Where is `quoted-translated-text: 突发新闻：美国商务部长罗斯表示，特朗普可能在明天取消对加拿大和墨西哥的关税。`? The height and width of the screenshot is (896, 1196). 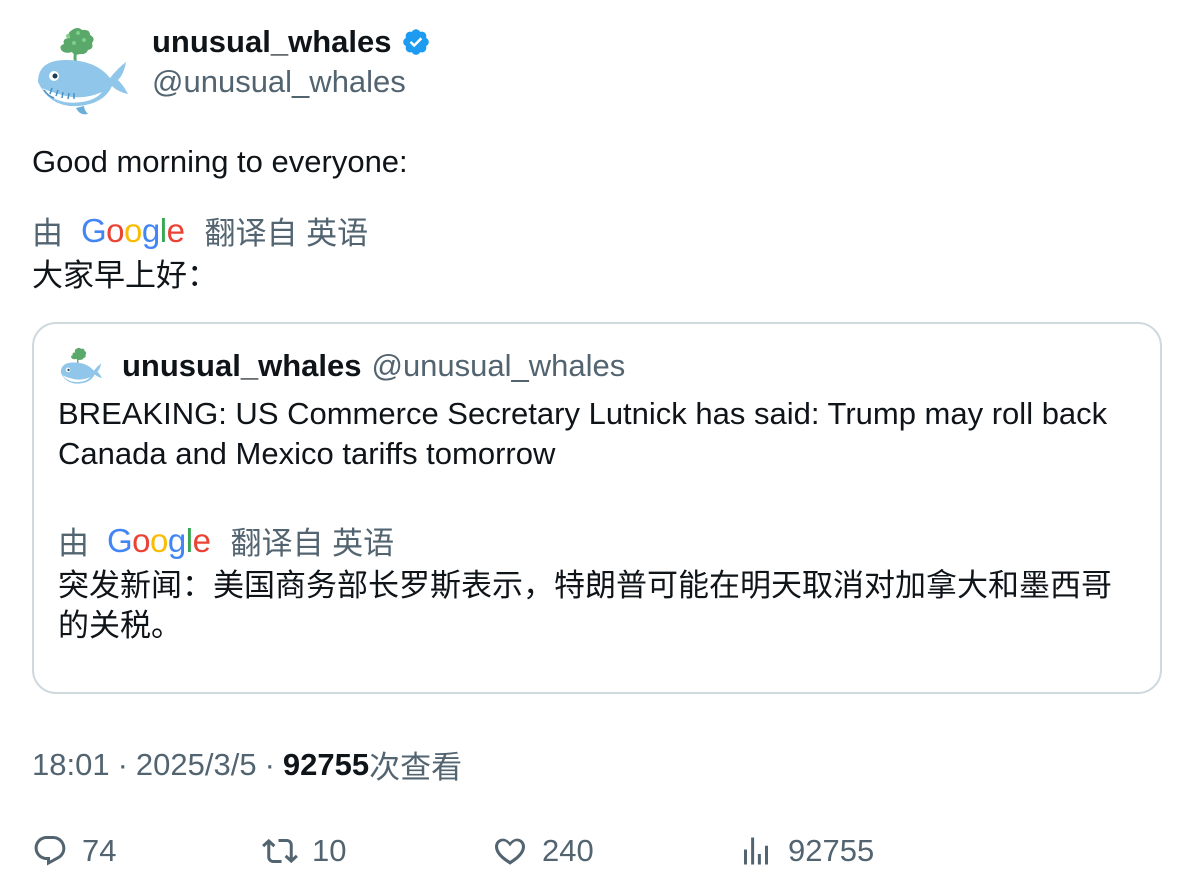 quoted-translated-text: 突发新闻：美国商务部长罗斯表示，特朗普可能在明天取消对加拿大和墨西哥的关税。 is located at coordinates (585, 605).